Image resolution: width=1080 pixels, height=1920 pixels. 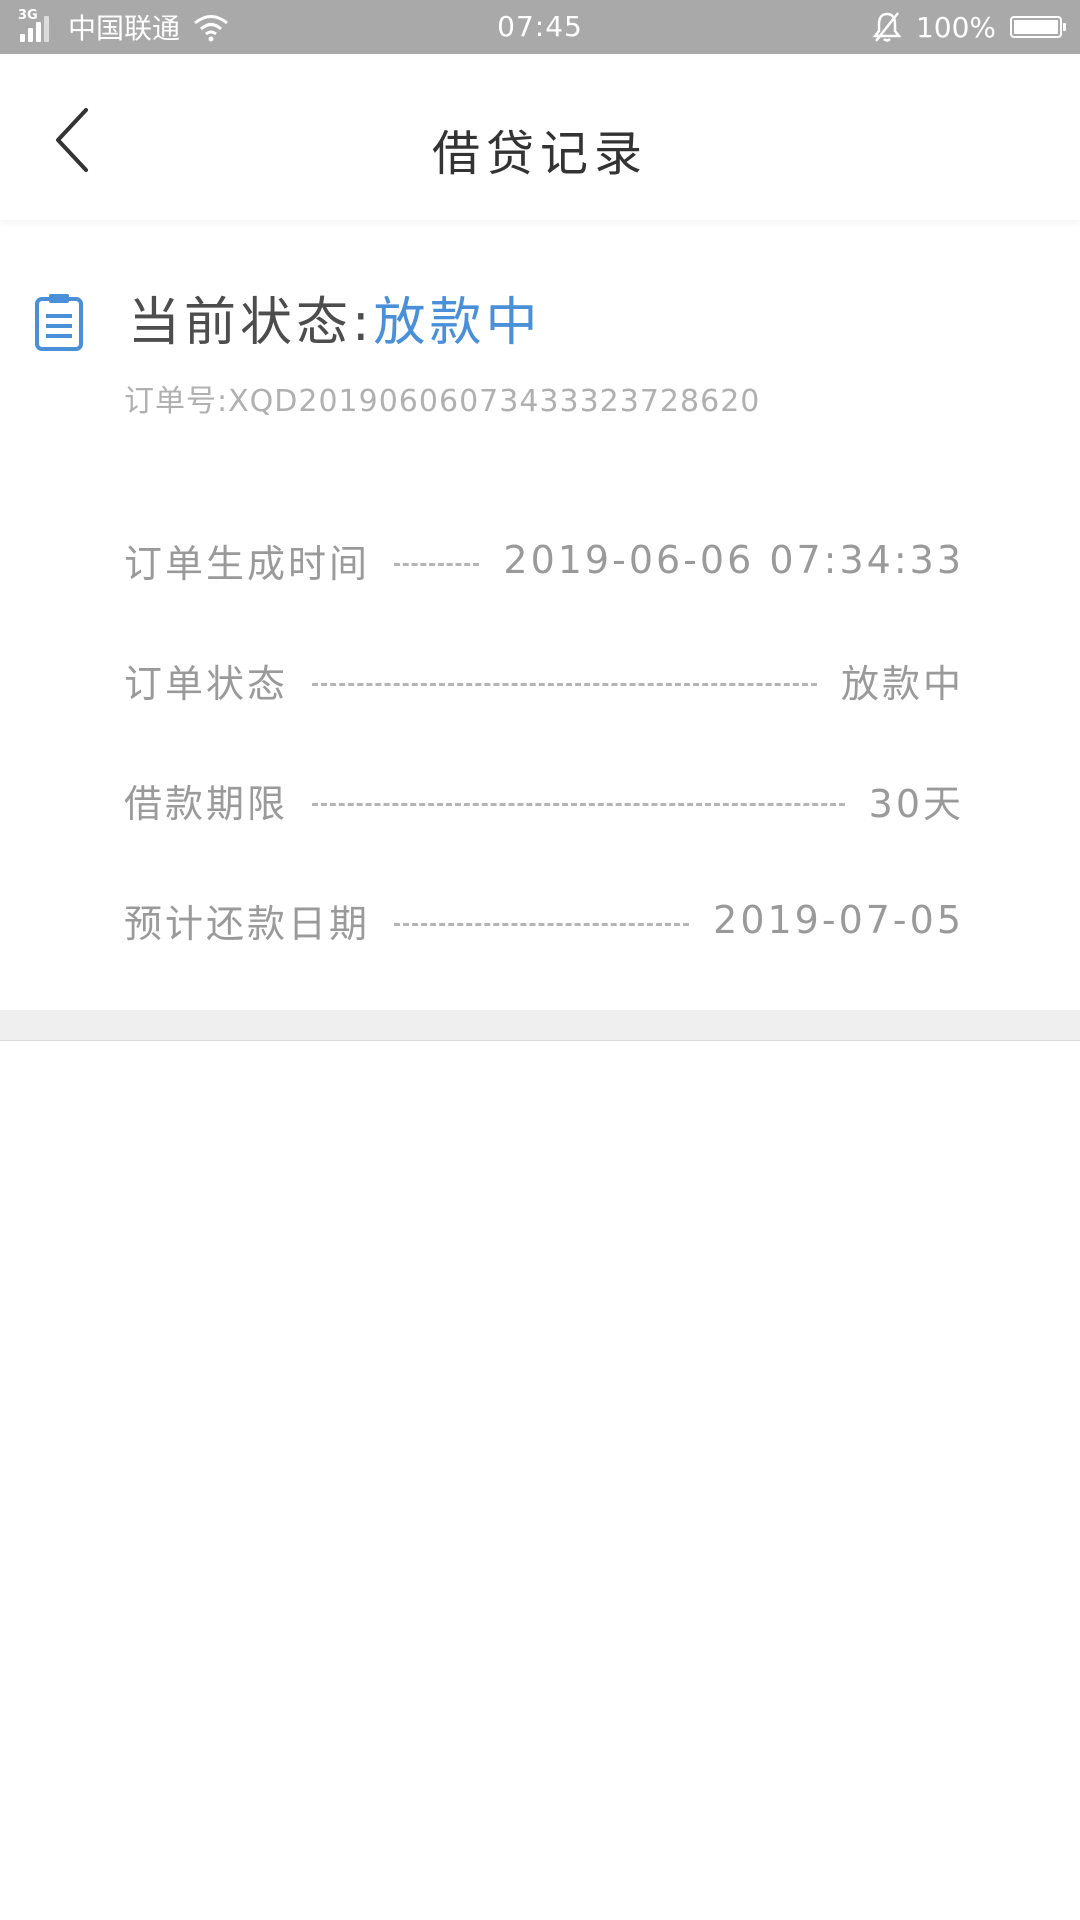 I want to click on app-header: 借贷记录, so click(x=540, y=137).